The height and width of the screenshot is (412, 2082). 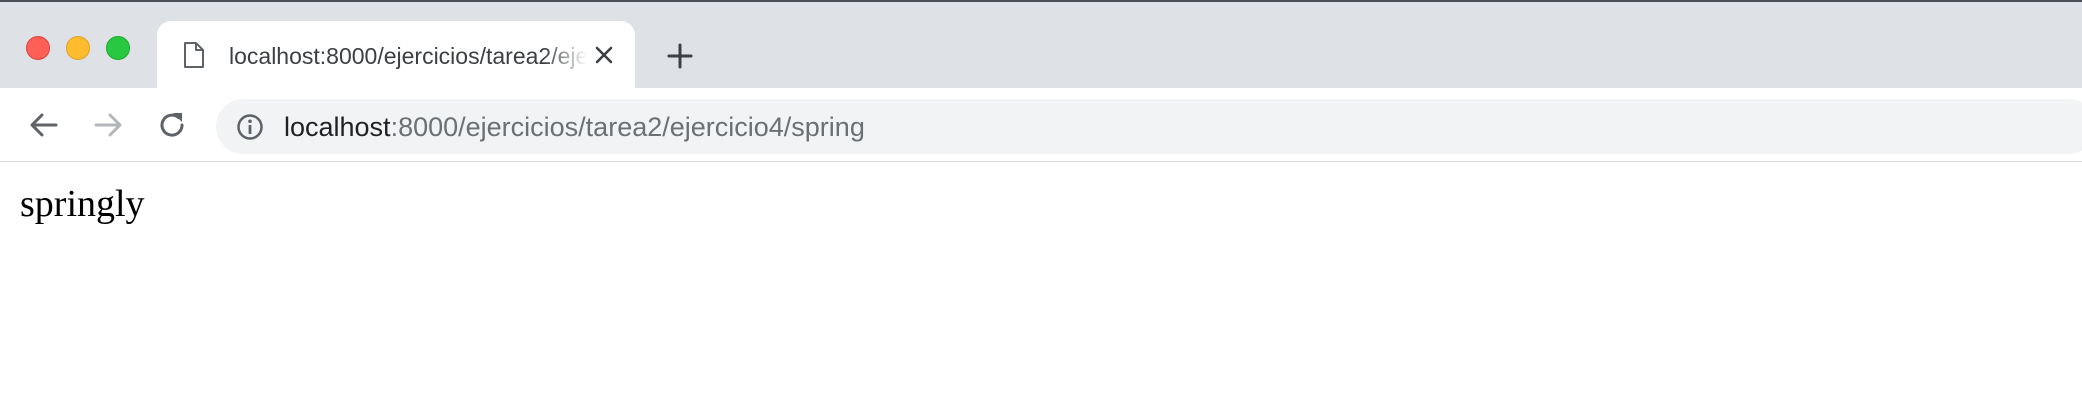 I want to click on window-minimize-button, so click(x=78, y=48).